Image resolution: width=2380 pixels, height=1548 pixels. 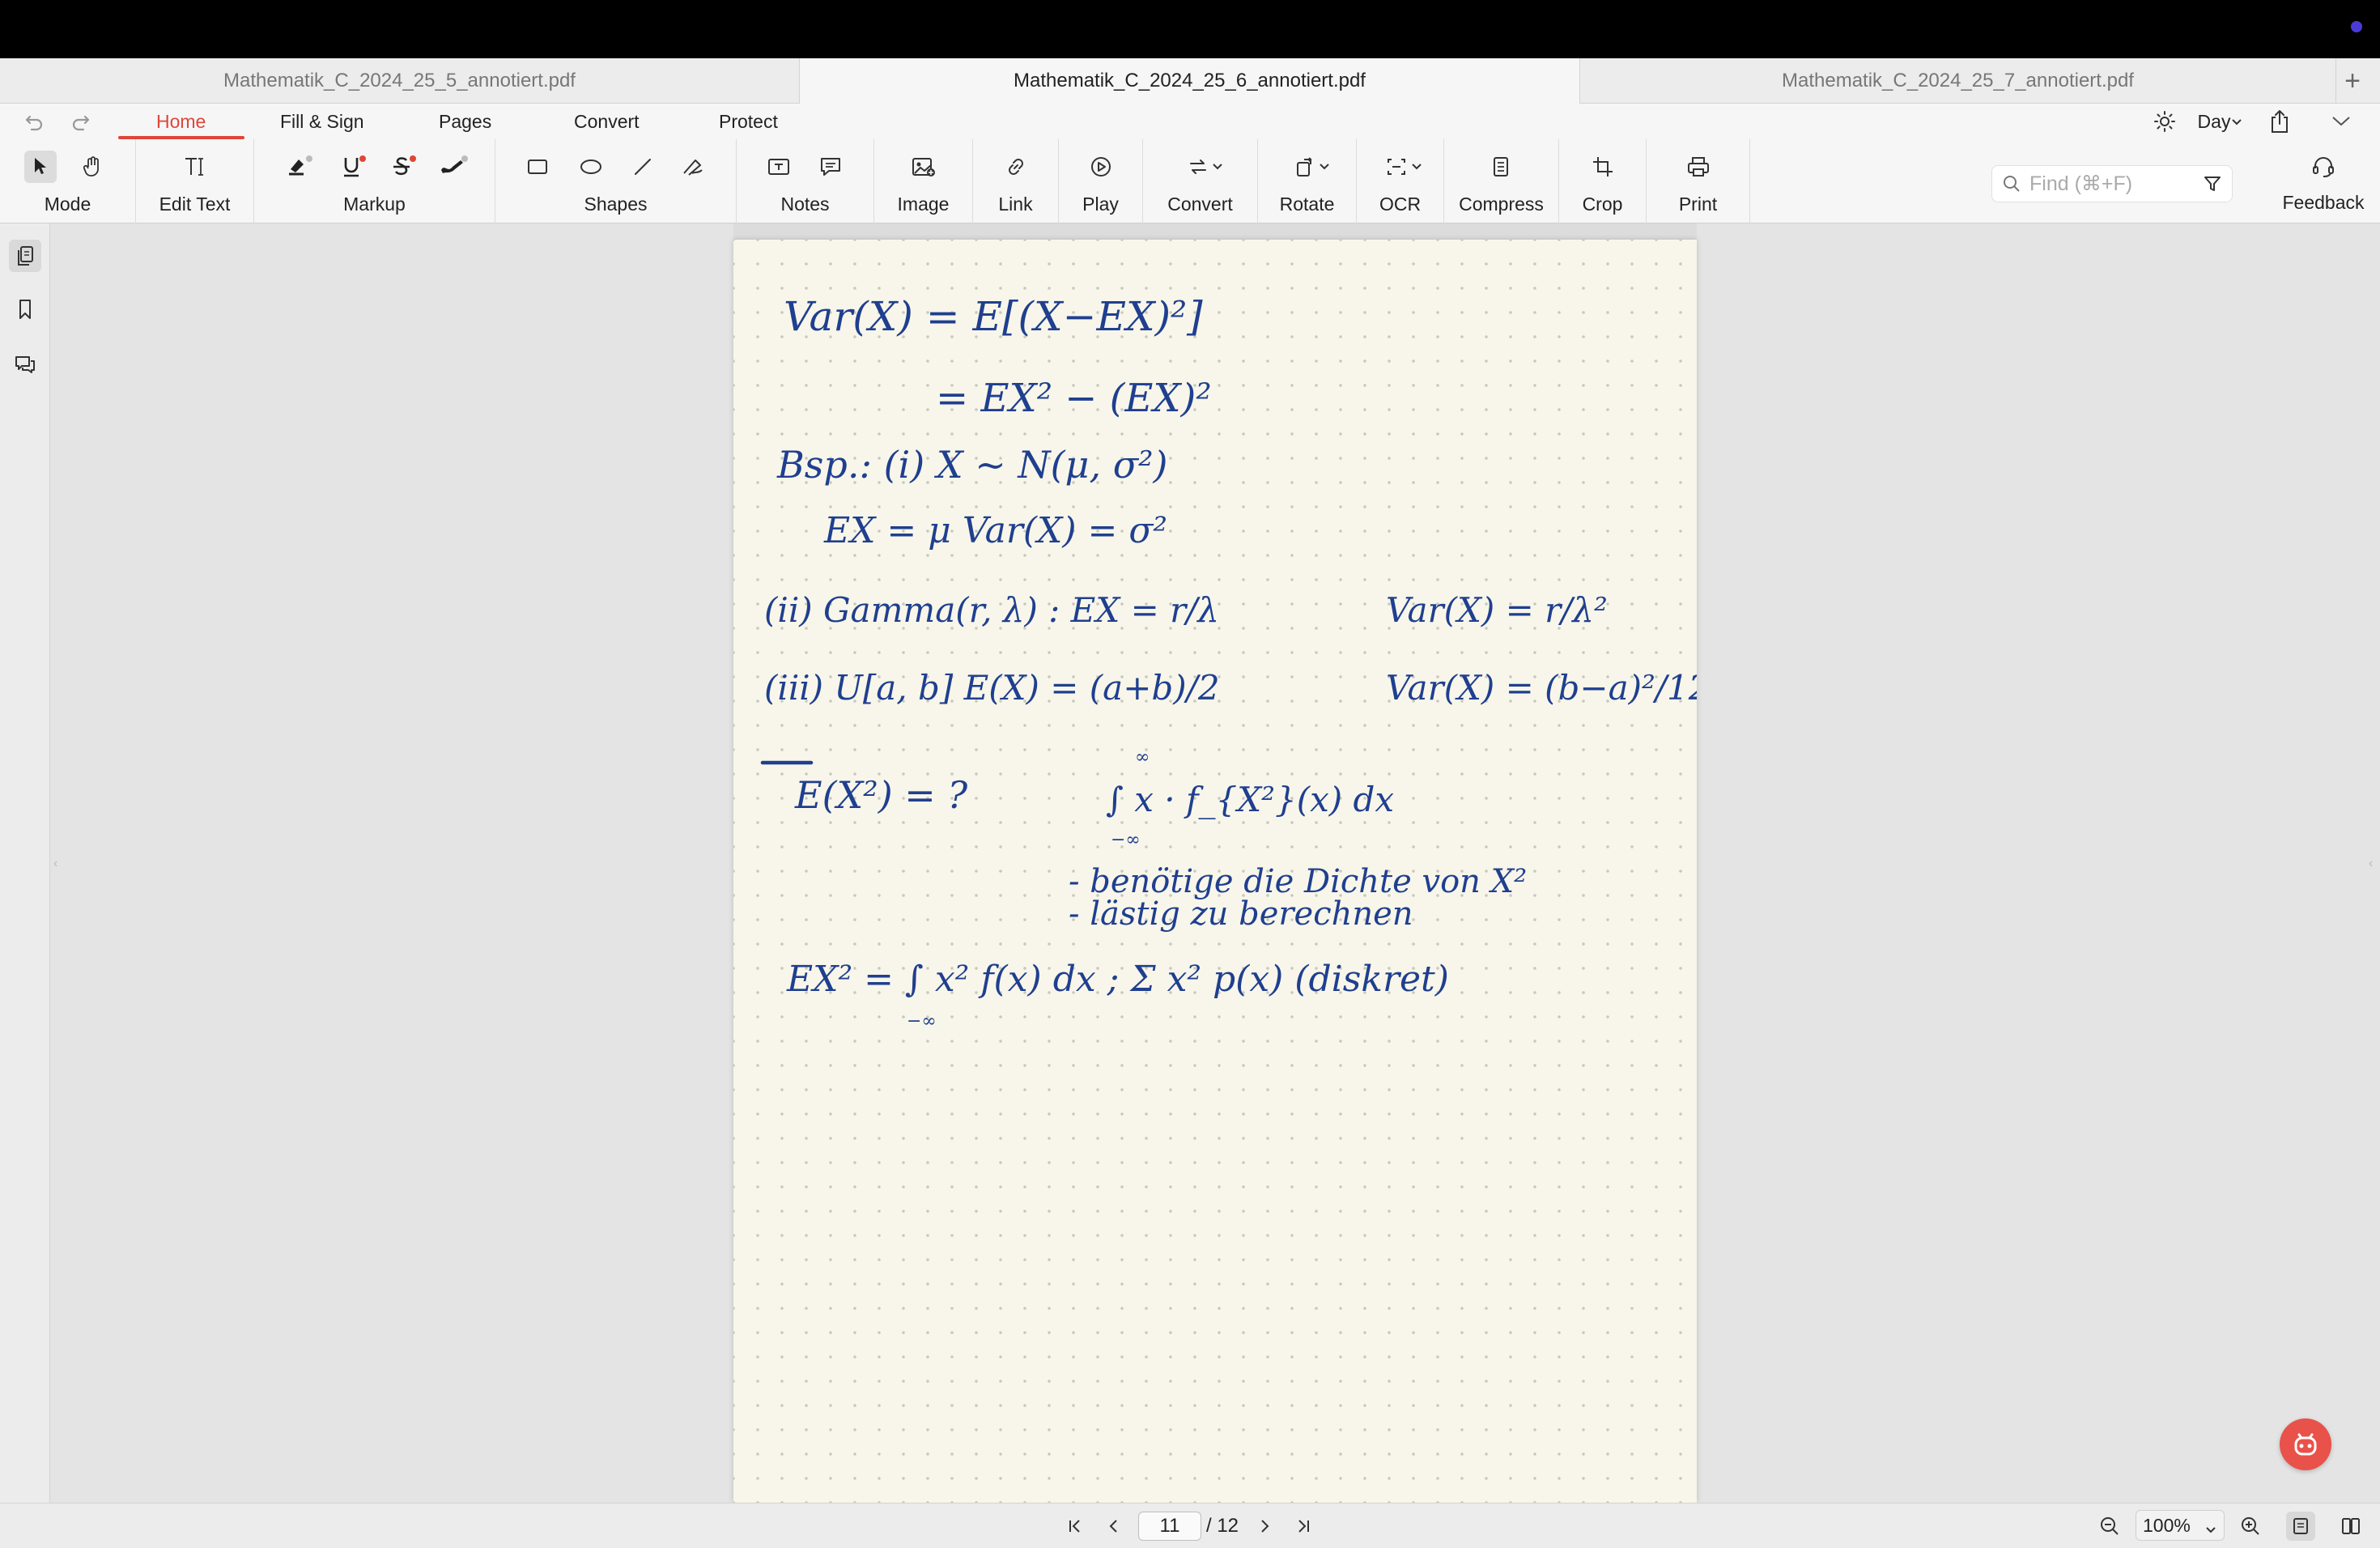 What do you see at coordinates (2220, 122) in the screenshot?
I see `theme-dropdown: Day` at bounding box center [2220, 122].